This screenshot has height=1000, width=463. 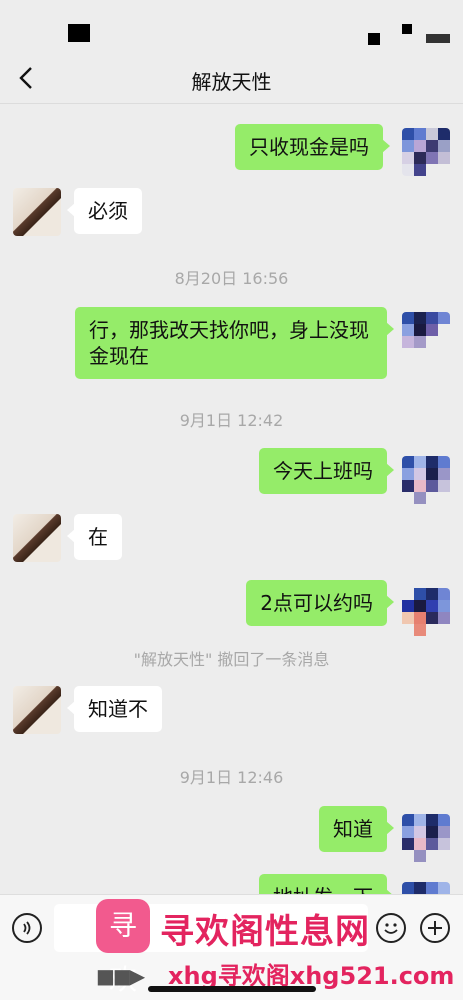 What do you see at coordinates (120, 976) in the screenshot?
I see `arrow-icon: ■■▶` at bounding box center [120, 976].